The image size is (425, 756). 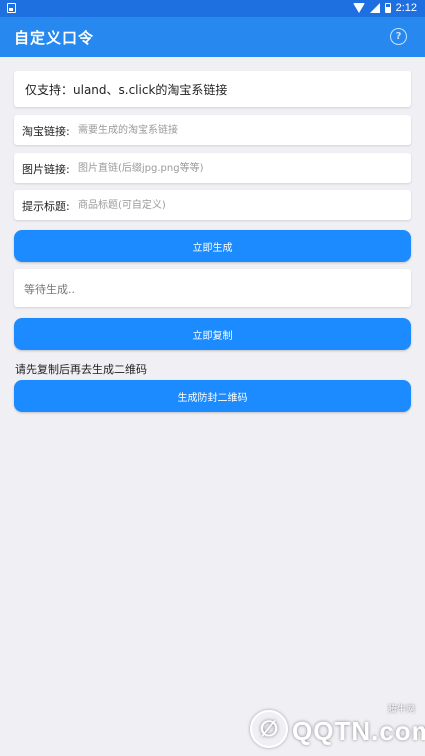 I want to click on image-link-label: 图片链接:, so click(x=46, y=169).